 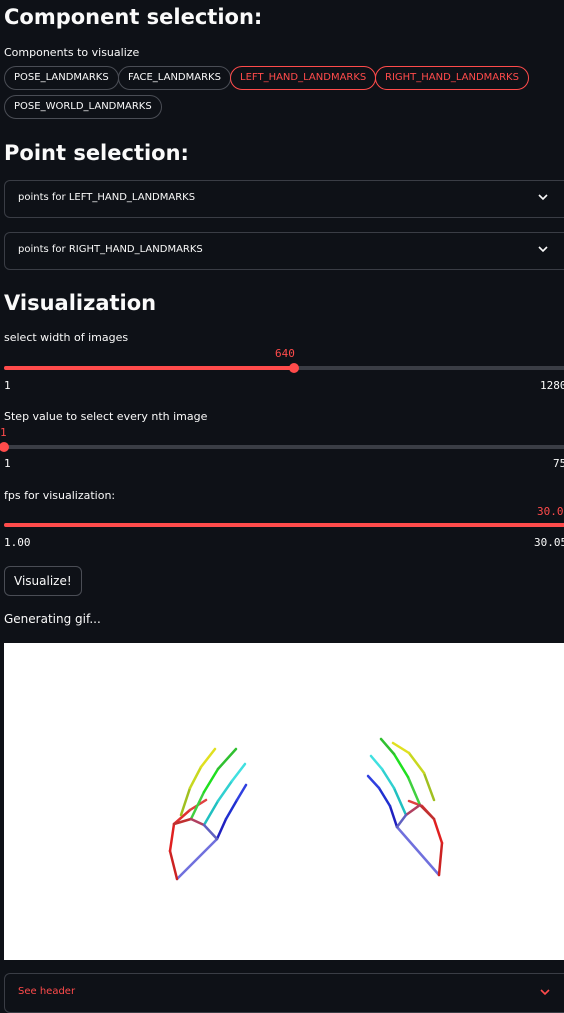 What do you see at coordinates (149, 368) in the screenshot?
I see `width-slider-fill` at bounding box center [149, 368].